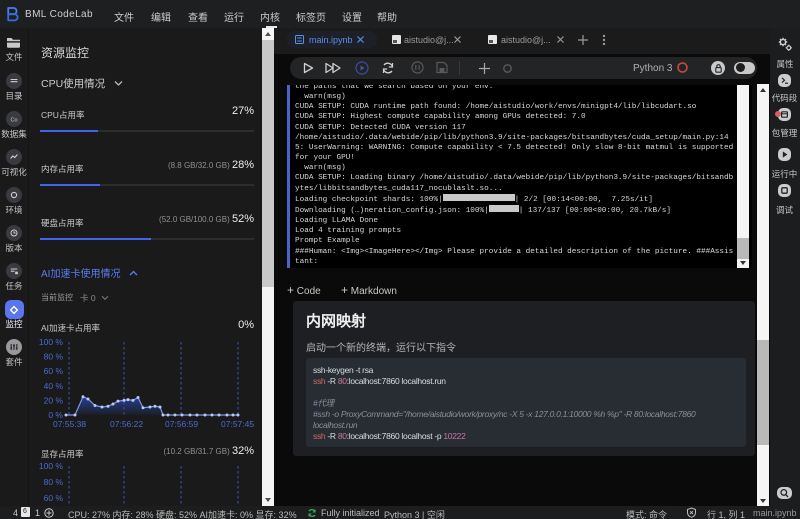  What do you see at coordinates (54, 400) in the screenshot?
I see `svg-text: 20 %` at bounding box center [54, 400].